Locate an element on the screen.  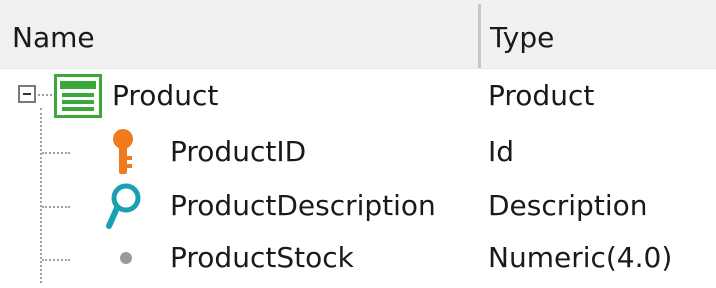
collapse-toggle-icon is located at coordinates (27, 94).